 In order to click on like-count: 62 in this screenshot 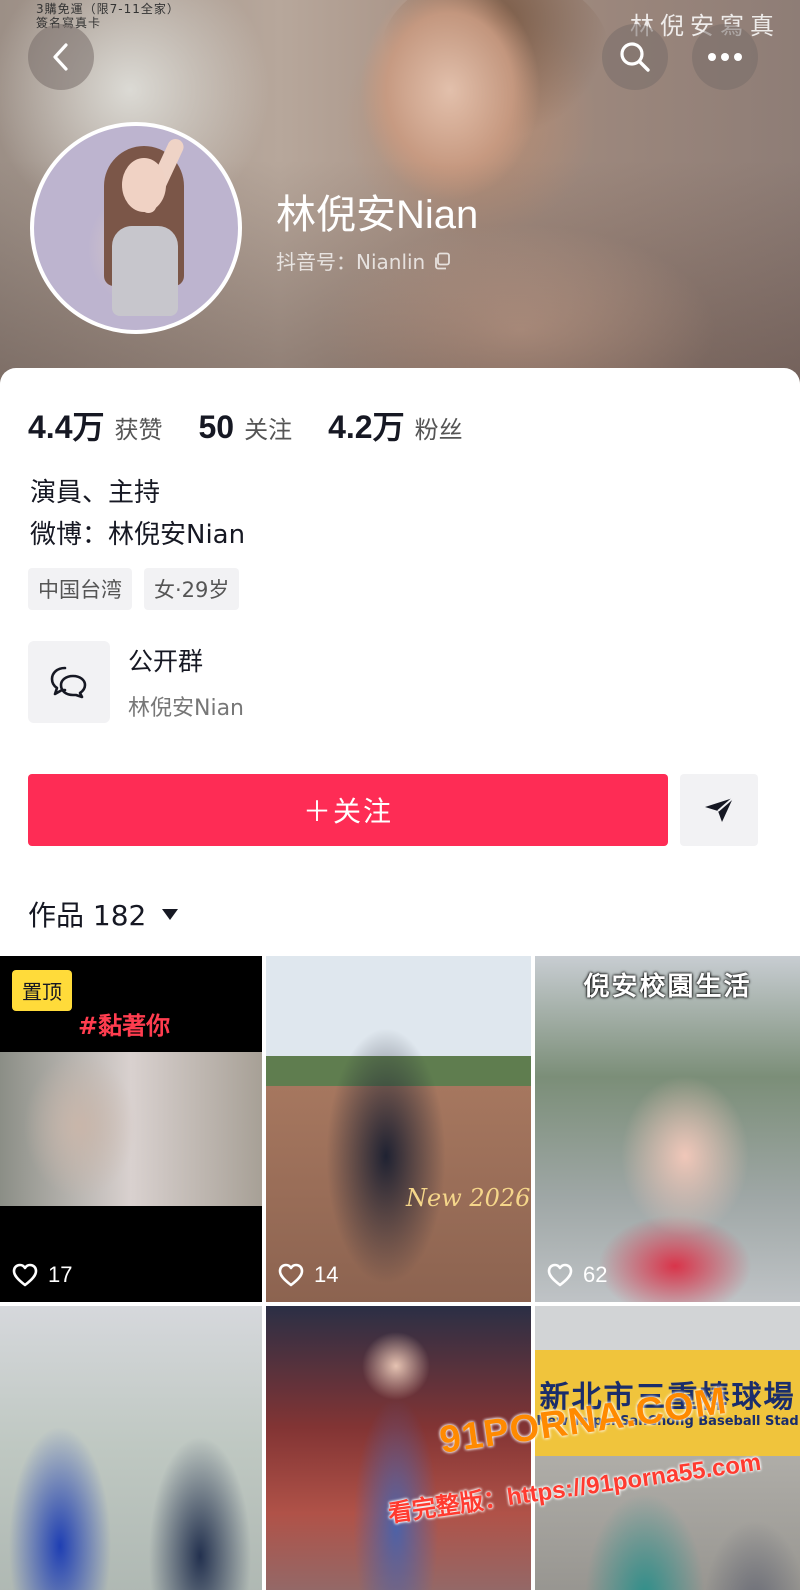, I will do `click(577, 1275)`.